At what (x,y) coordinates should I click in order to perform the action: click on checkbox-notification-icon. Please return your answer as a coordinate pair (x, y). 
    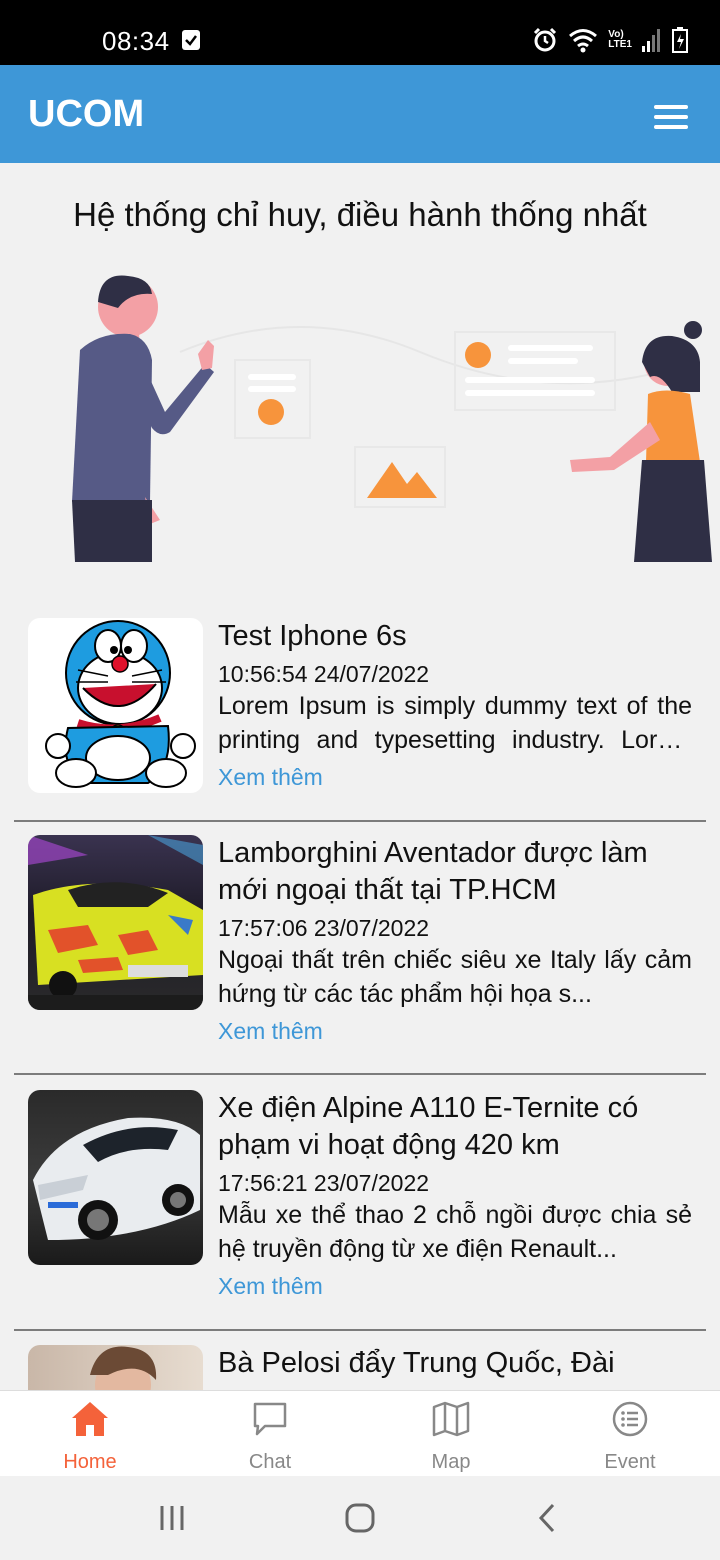
    Looking at the image, I should click on (191, 40).